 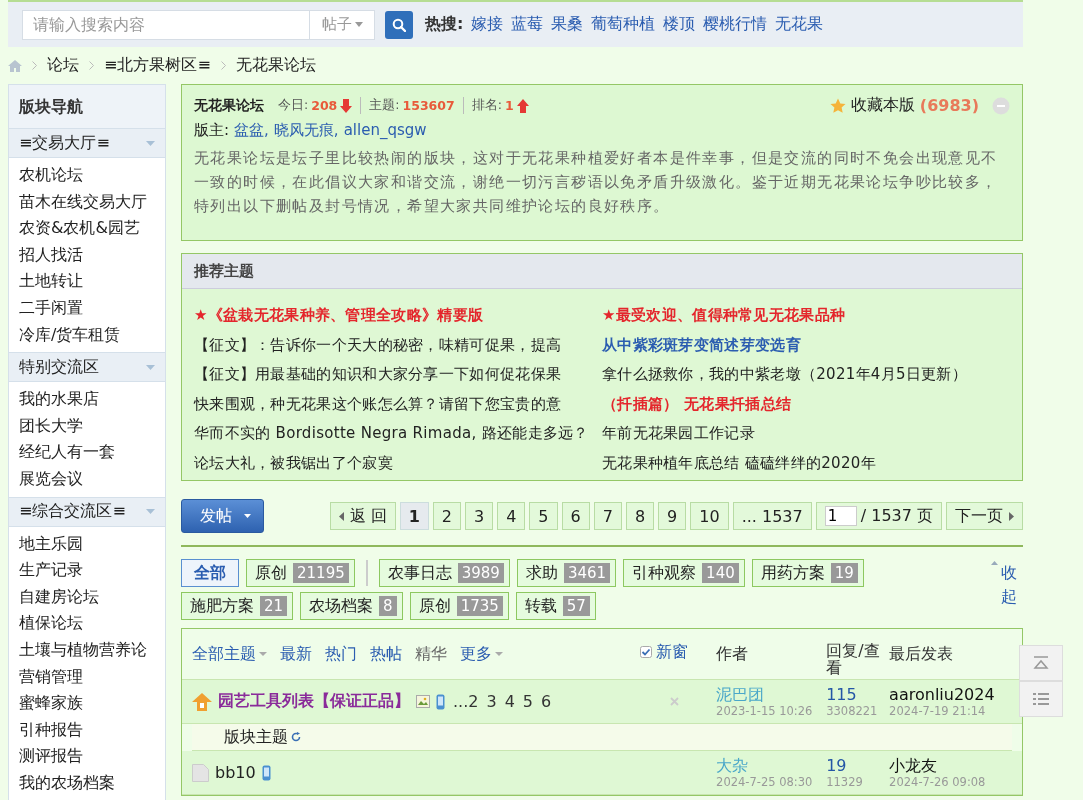 What do you see at coordinates (487, 24) in the screenshot?
I see `hot-keyword-link: 嫁接` at bounding box center [487, 24].